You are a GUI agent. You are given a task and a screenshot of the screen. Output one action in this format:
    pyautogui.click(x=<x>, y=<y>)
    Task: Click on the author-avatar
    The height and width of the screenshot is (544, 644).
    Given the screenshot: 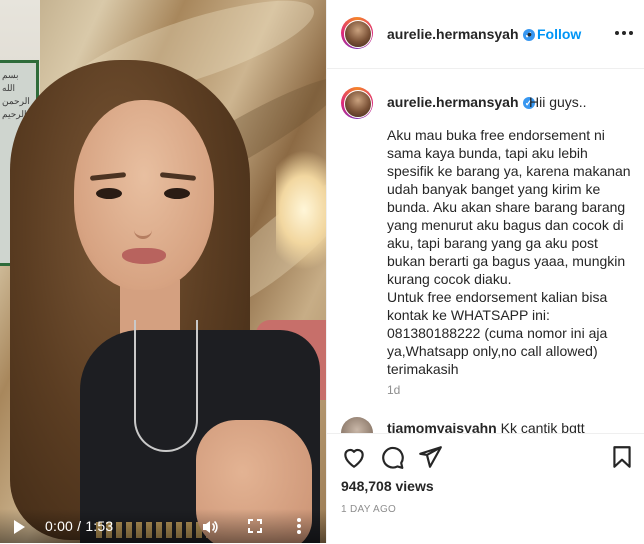 What is the action you would take?
    pyautogui.click(x=357, y=33)
    